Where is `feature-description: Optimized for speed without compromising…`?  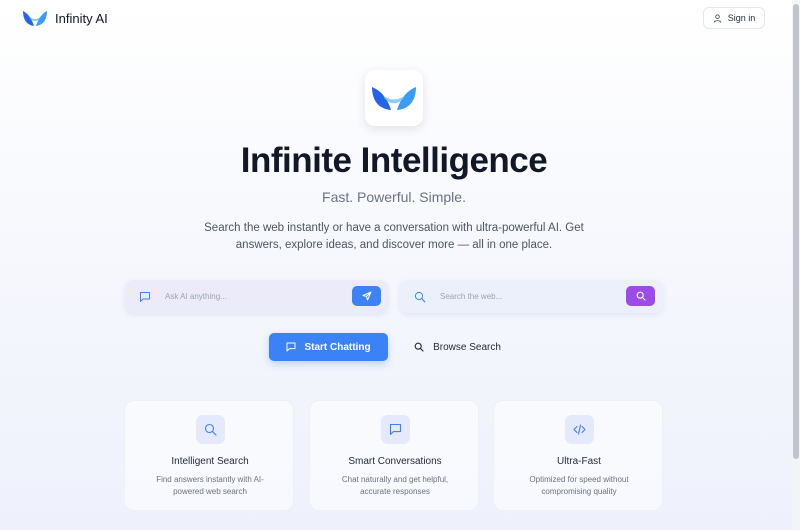 feature-description: Optimized for speed without compromising… is located at coordinates (579, 485).